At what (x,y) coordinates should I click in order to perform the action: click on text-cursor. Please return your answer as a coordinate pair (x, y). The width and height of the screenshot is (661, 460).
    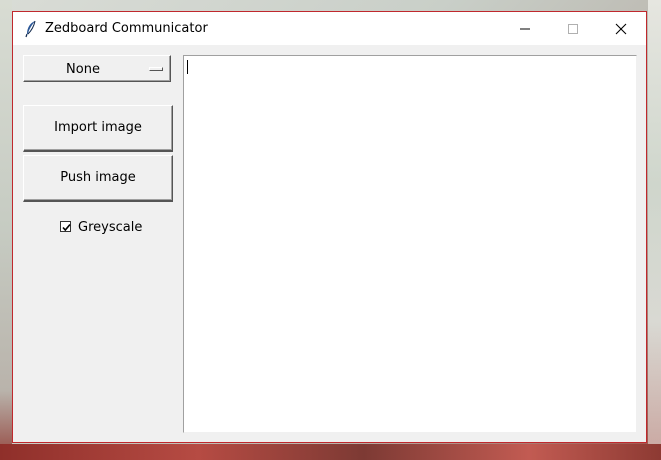
    Looking at the image, I should click on (187, 67).